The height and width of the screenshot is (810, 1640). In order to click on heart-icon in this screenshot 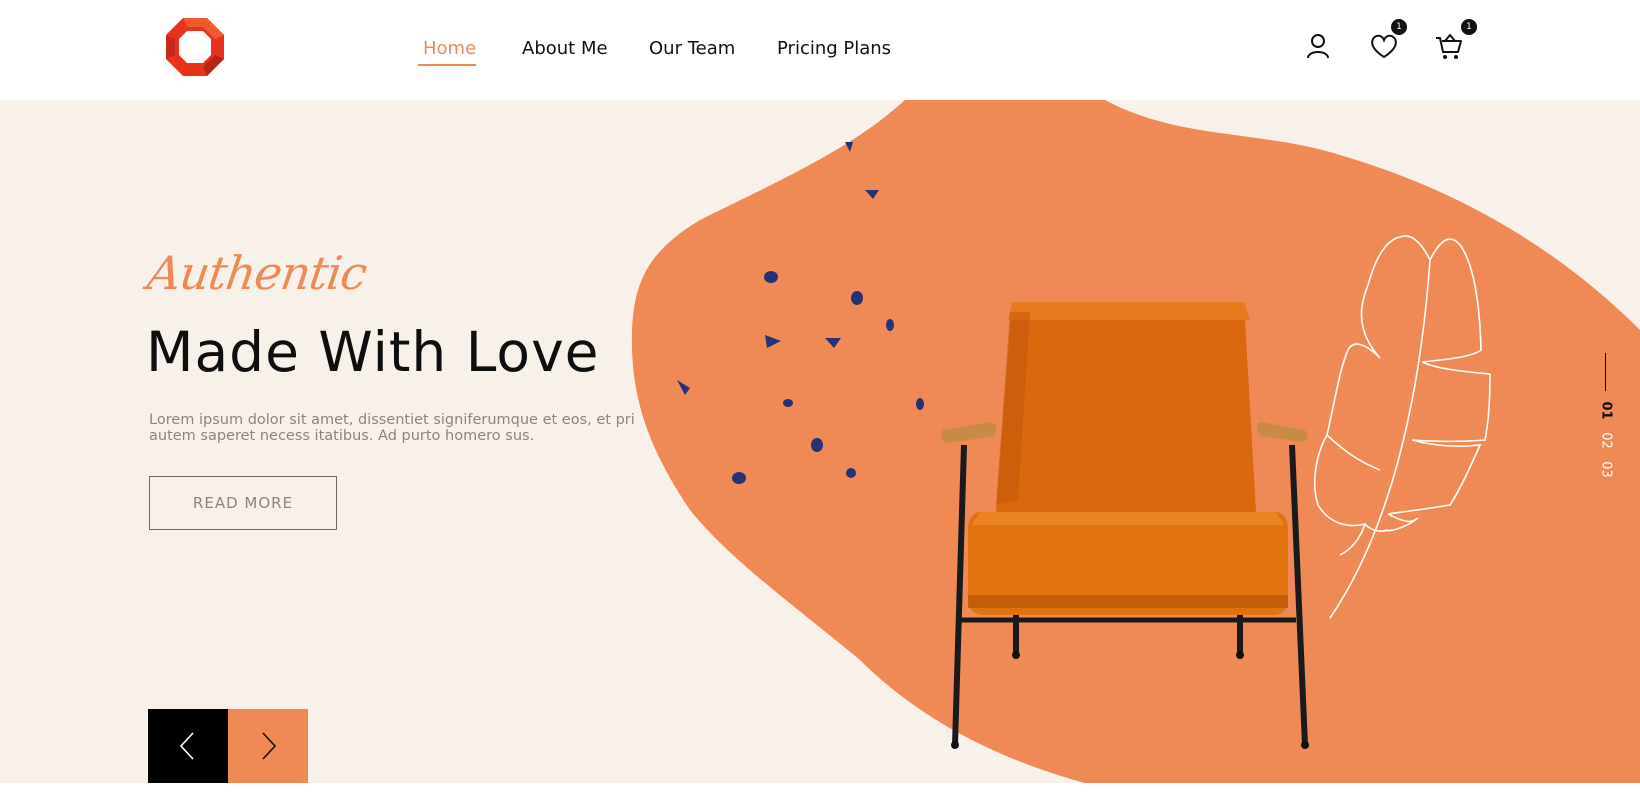, I will do `click(1384, 46)`.